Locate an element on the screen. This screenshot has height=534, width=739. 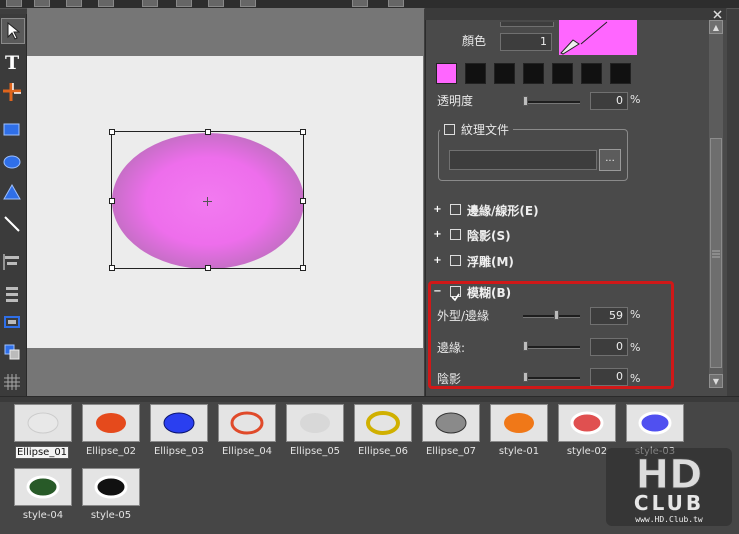
section-label: 陰影(S) is located at coordinates (489, 235).